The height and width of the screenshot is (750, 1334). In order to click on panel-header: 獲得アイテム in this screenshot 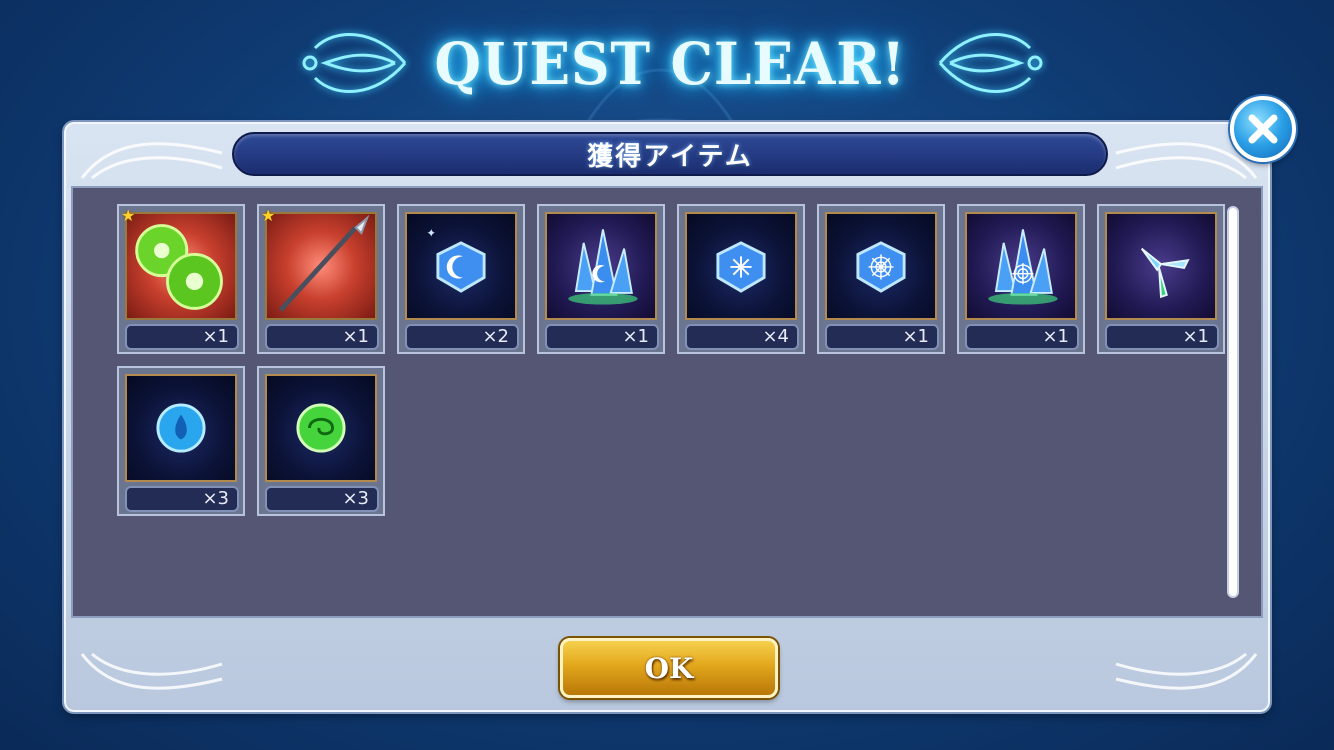, I will do `click(670, 154)`.